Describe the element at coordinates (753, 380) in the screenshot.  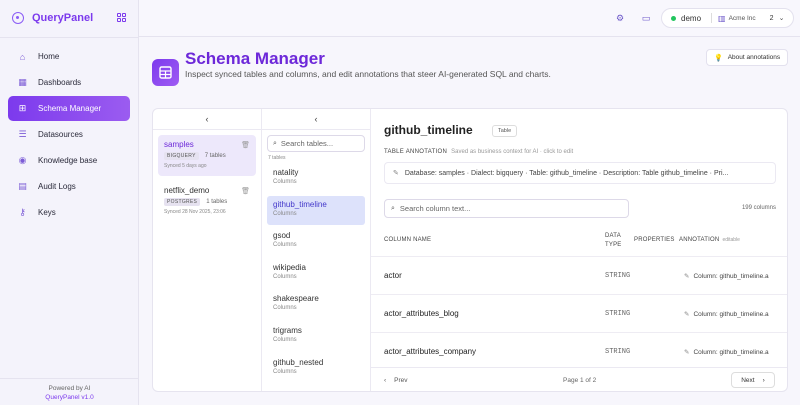
I see `next-button: Next ›` at that location.